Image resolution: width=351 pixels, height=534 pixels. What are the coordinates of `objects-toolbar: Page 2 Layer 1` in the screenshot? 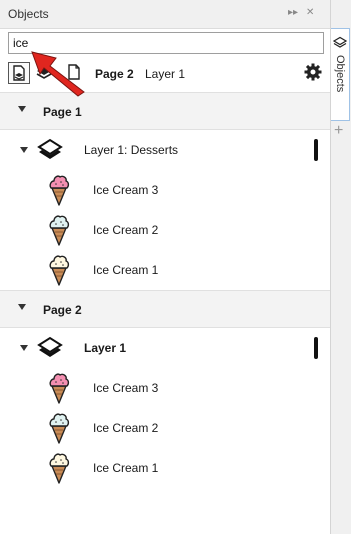 It's located at (165, 73).